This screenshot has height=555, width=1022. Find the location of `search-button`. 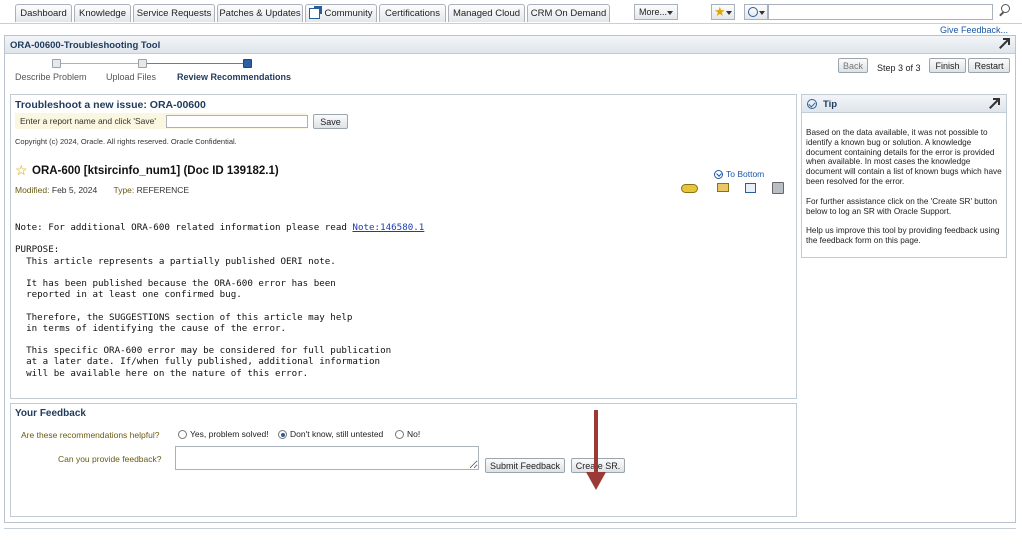

search-button is located at coordinates (1006, 11).